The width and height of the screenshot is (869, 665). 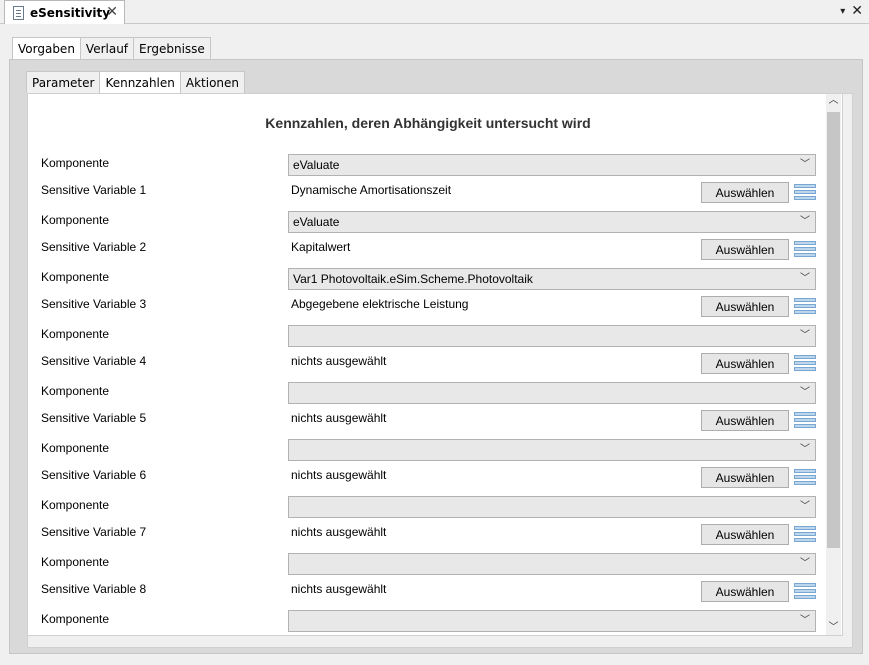 What do you see at coordinates (112, 12) in the screenshot?
I see `close-tab-icon: ✕` at bounding box center [112, 12].